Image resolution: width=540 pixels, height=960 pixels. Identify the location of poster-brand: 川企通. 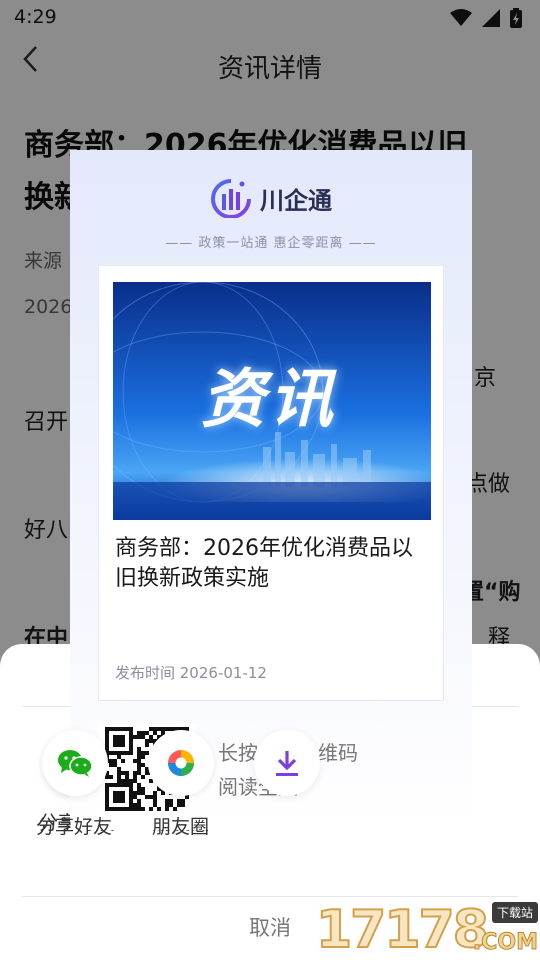
(296, 200).